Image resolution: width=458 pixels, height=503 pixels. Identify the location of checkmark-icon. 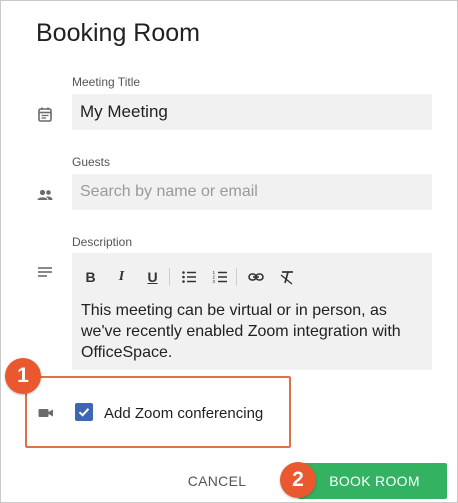
(84, 412).